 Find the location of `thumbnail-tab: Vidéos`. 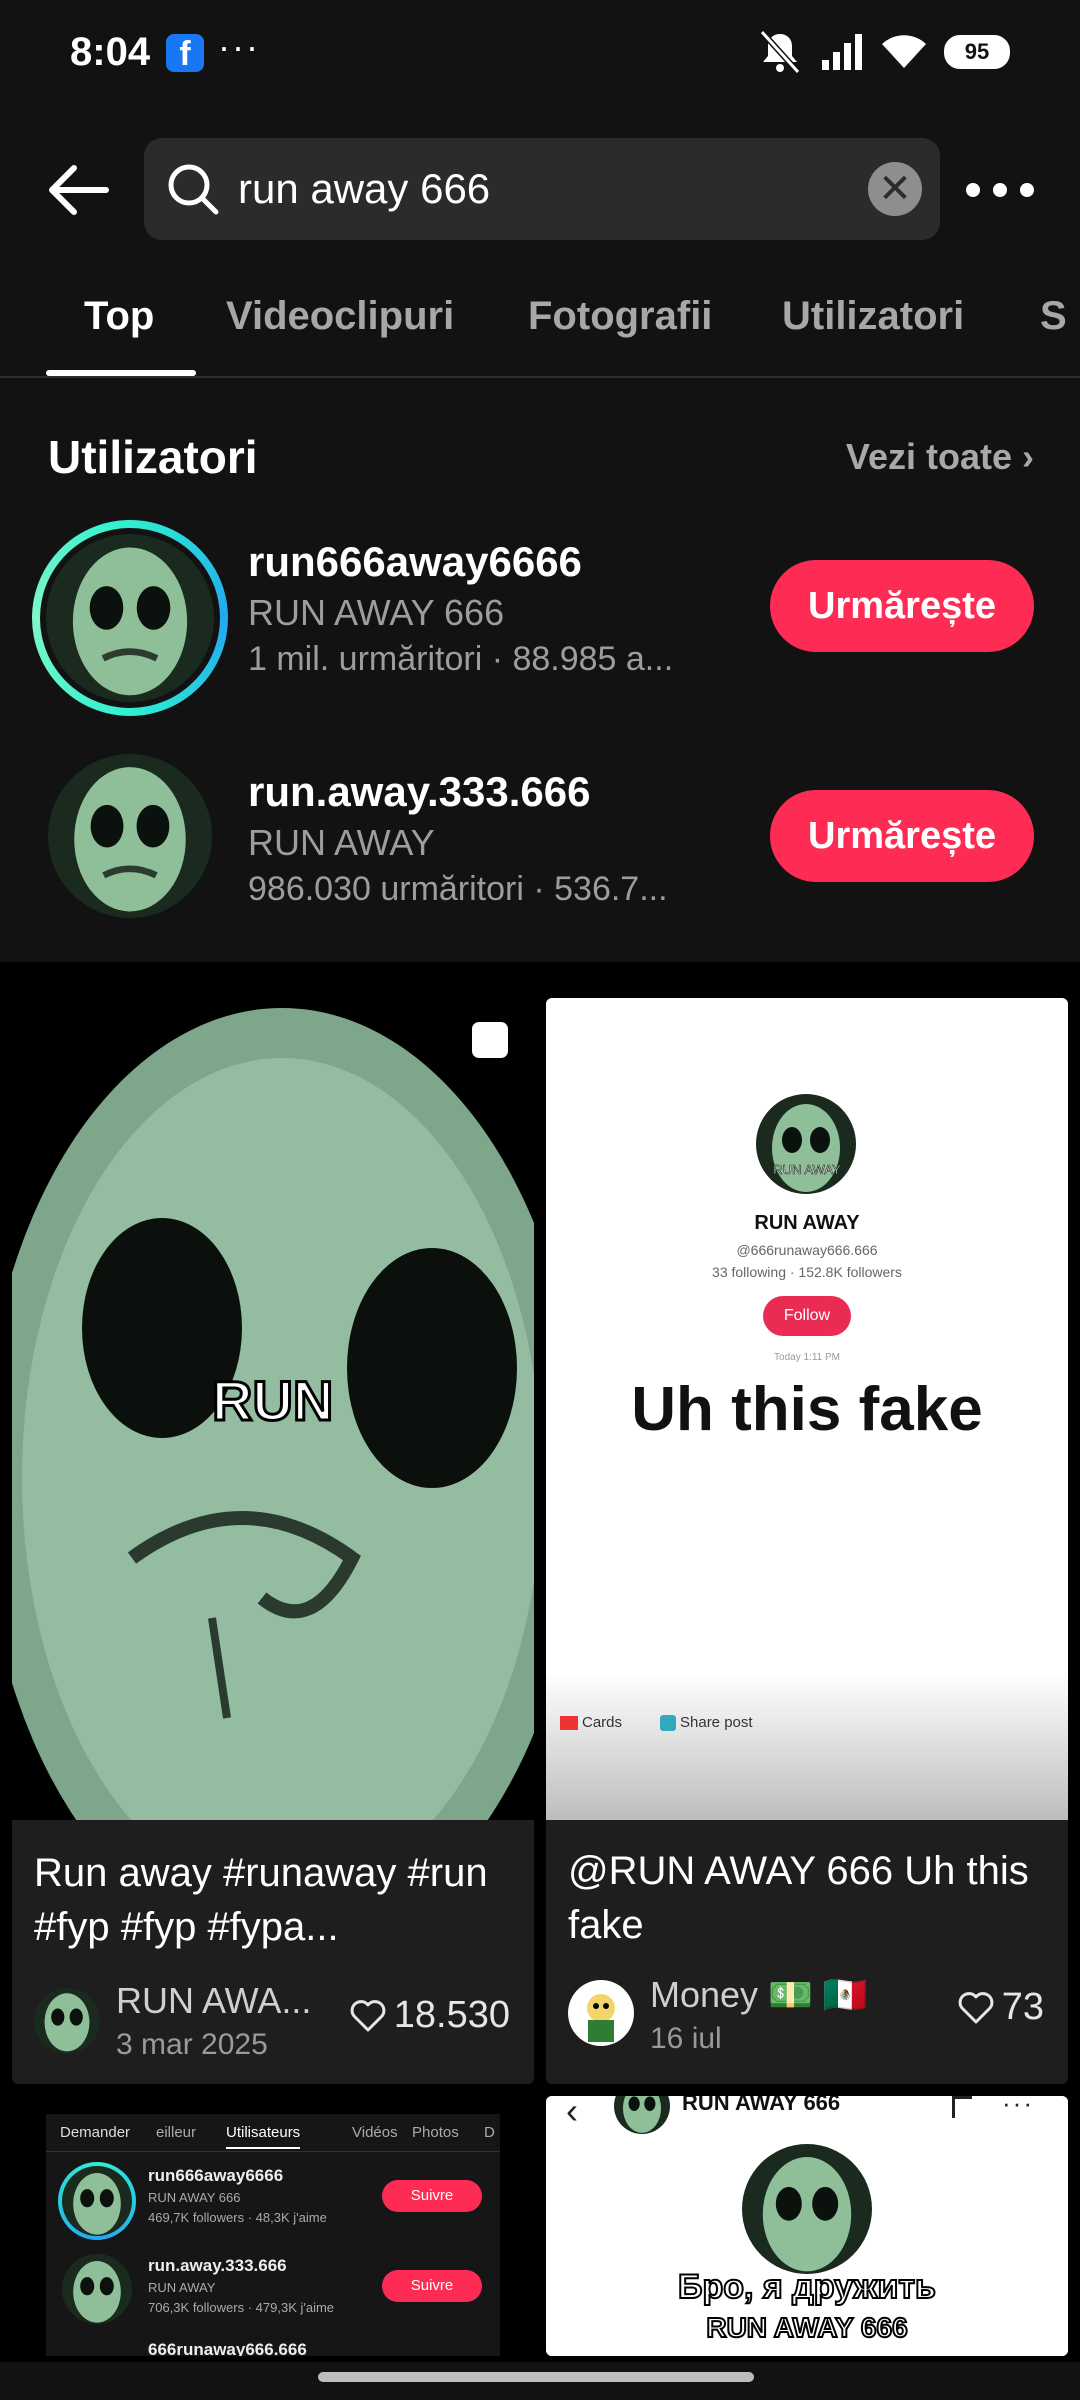

thumbnail-tab: Vidéos is located at coordinates (375, 2132).